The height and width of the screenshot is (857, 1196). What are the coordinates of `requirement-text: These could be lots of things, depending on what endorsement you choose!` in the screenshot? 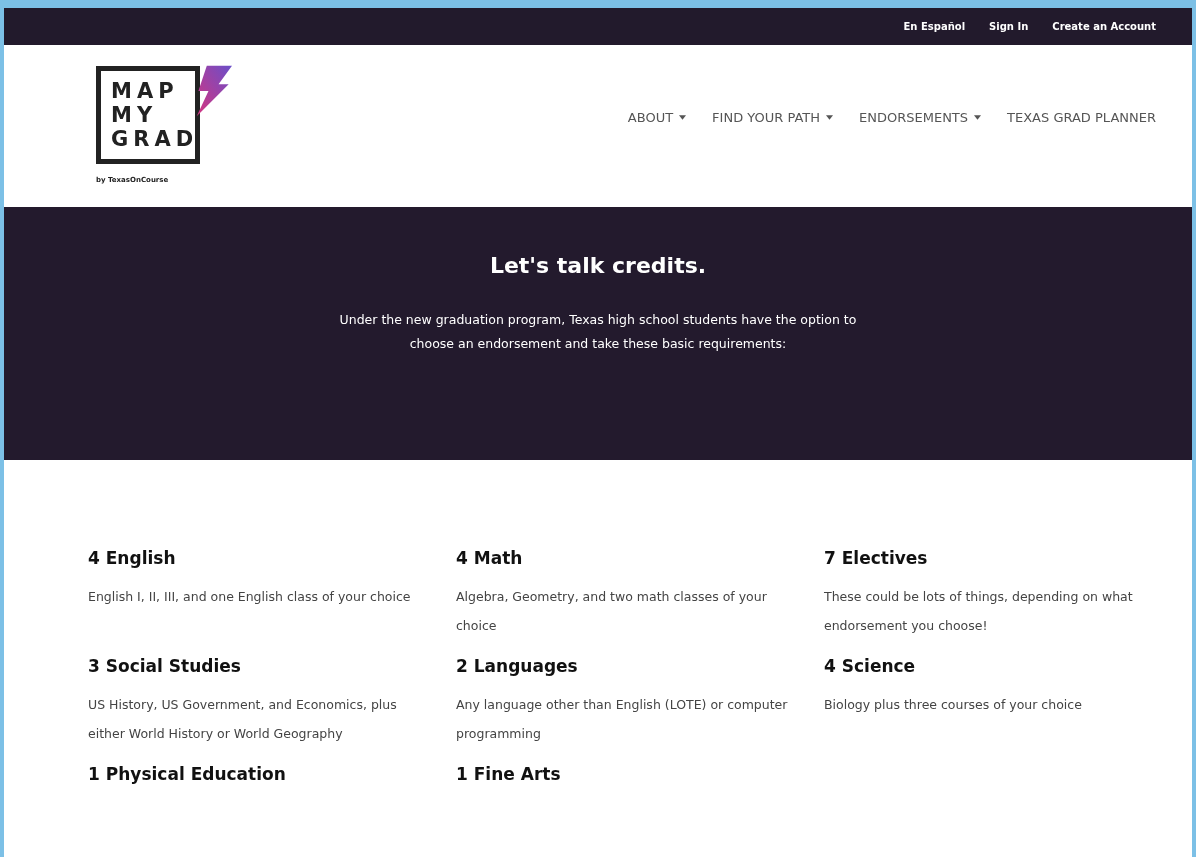 It's located at (979, 611).